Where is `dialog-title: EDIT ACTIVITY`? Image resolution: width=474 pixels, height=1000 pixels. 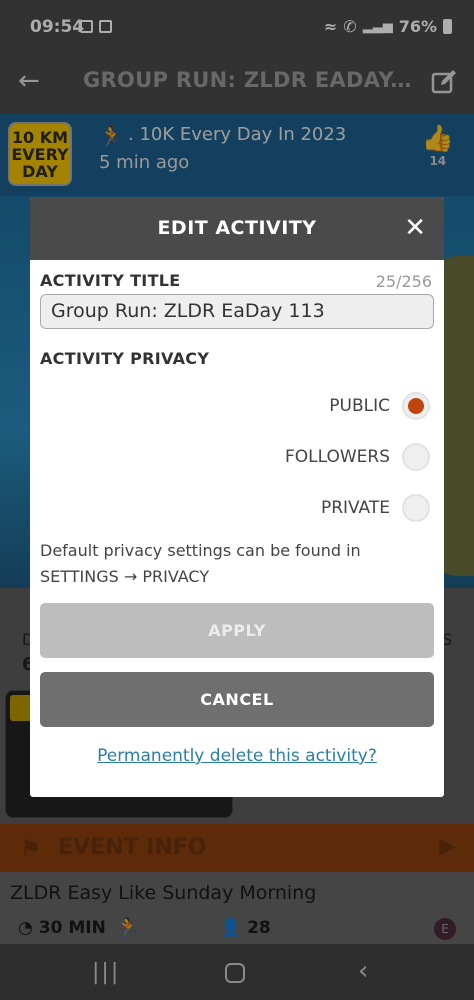 dialog-title: EDIT ACTIVITY is located at coordinates (237, 228).